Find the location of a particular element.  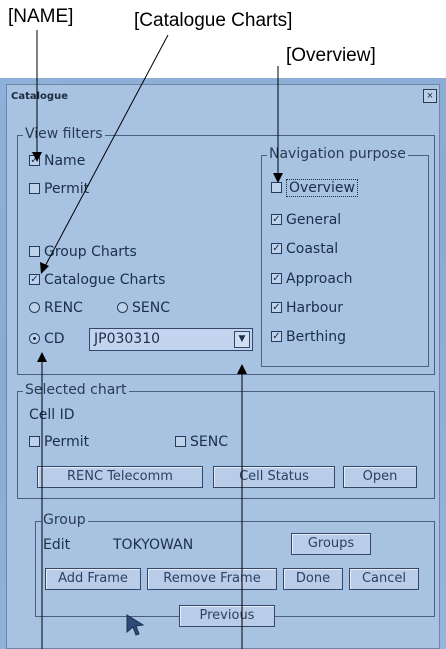

add-frame-button: Add Frame is located at coordinates (93, 579).